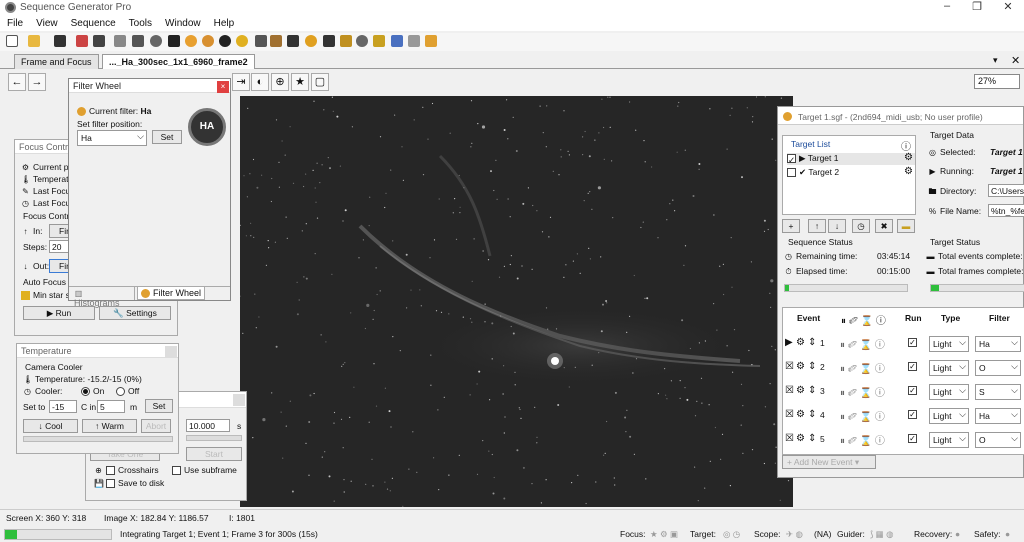  Describe the element at coordinates (997, 81) in the screenshot. I see `zoom-select: 27%` at that location.